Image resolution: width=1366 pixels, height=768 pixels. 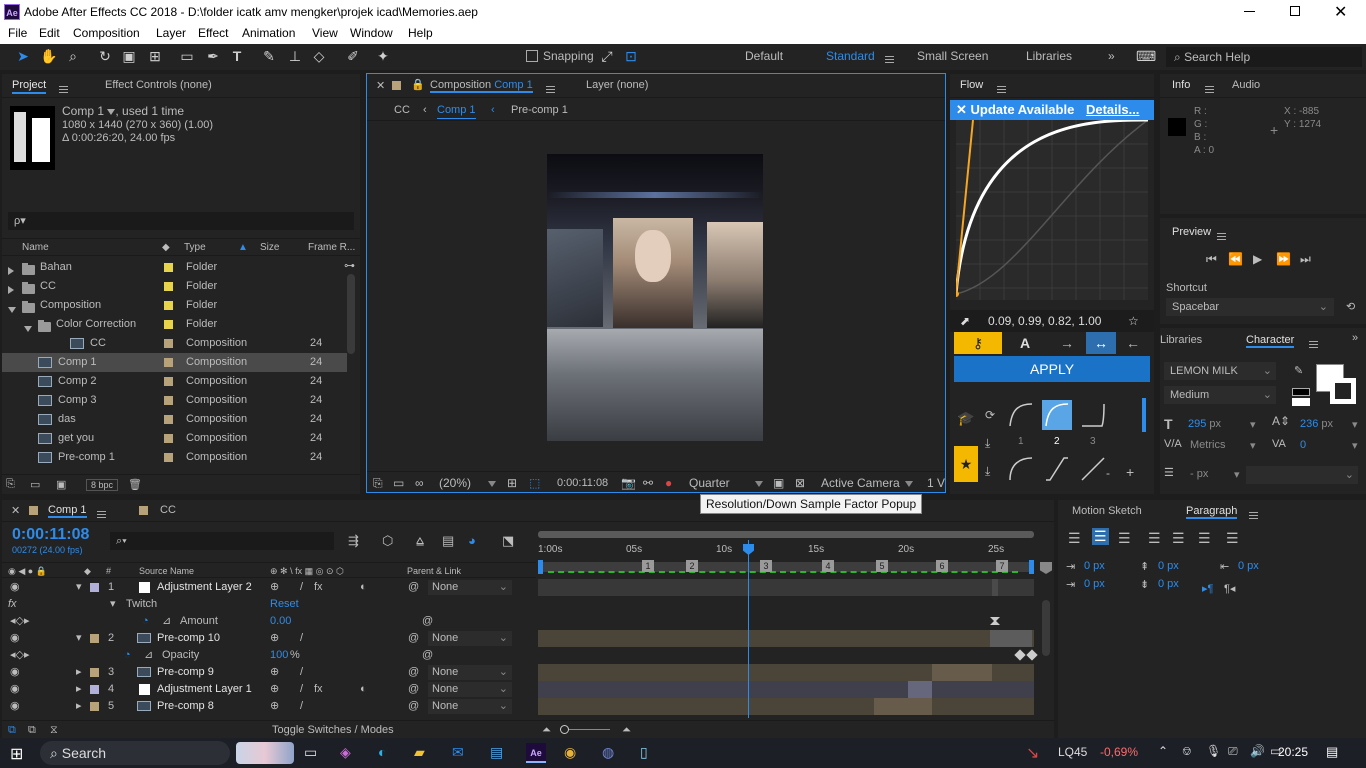 I want to click on comp-marker: 7, so click(x=1002, y=566).